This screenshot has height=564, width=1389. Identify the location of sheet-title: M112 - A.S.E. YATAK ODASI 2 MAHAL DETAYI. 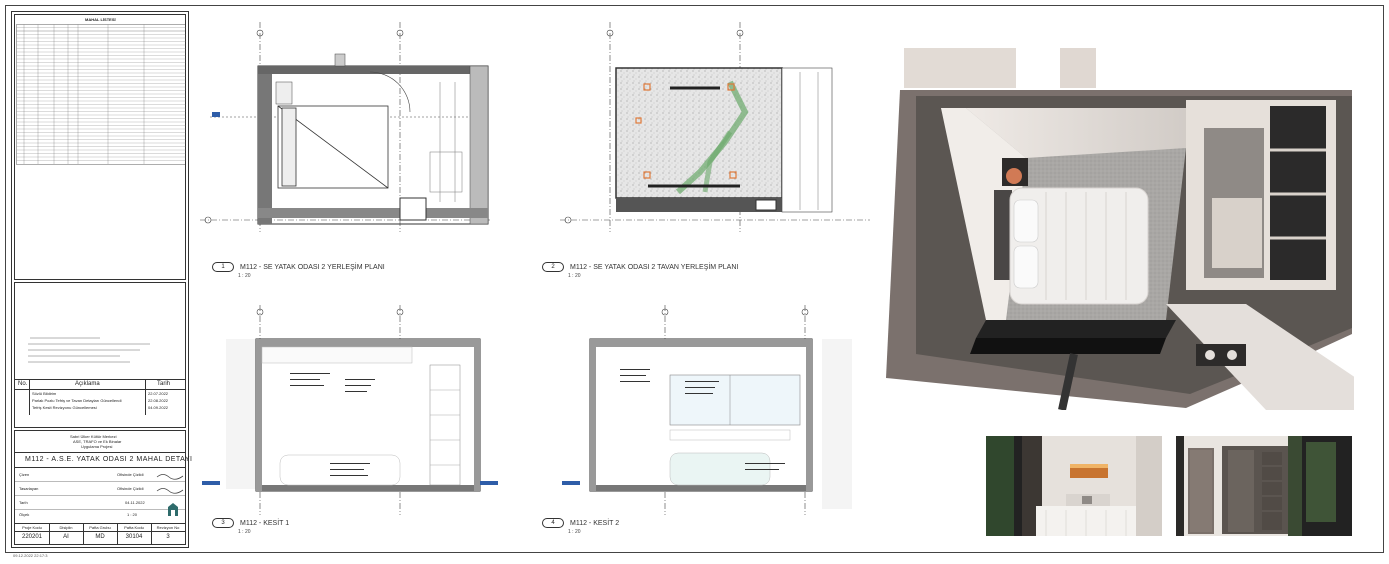
(109, 459).